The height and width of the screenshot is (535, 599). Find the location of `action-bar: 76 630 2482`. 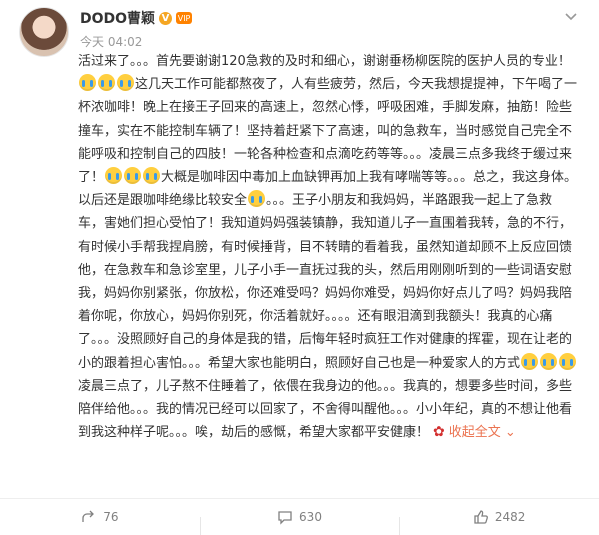

action-bar: 76 630 2482 is located at coordinates (299, 516).